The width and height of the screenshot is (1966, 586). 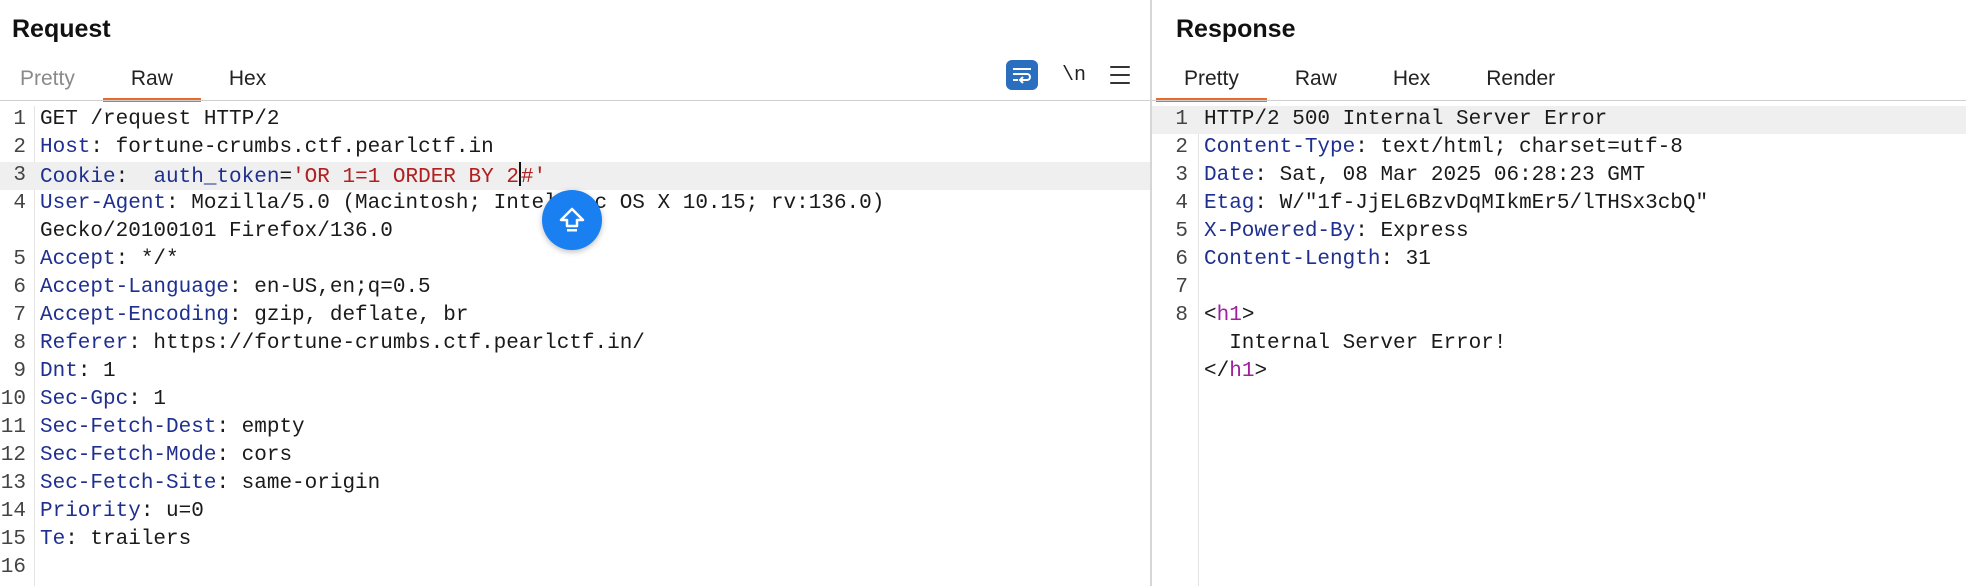 I want to click on line-content: Content-Type: text/html; charset=utf-8, so click(x=1443, y=148).